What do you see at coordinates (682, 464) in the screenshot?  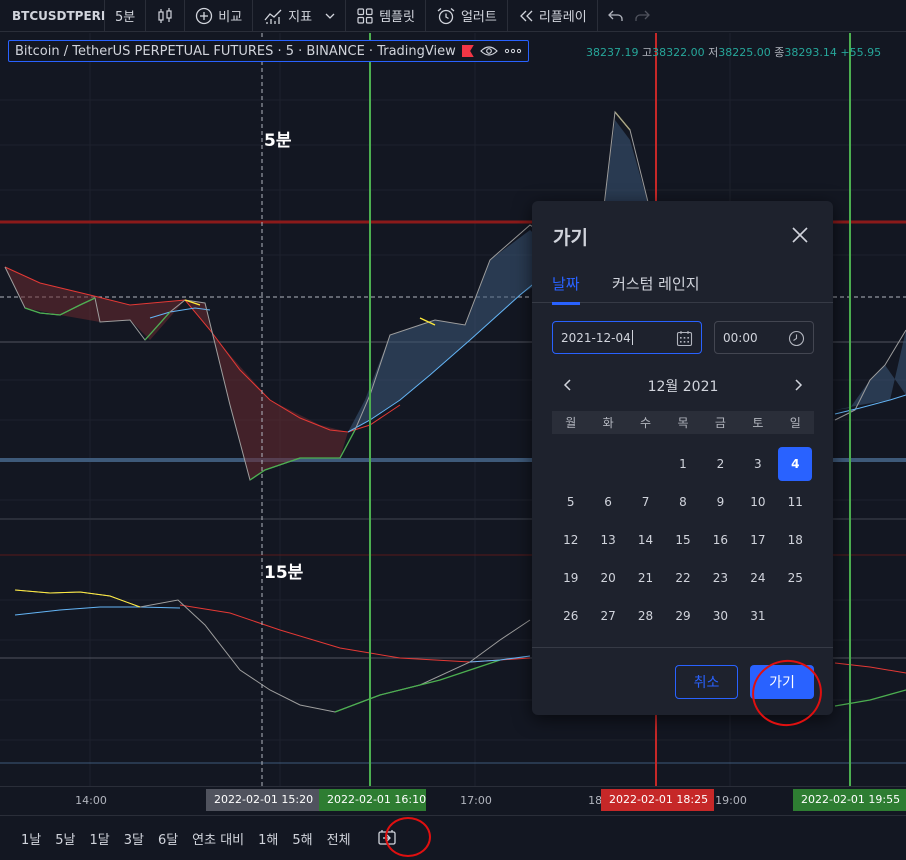 I see `calendar-day: 1` at bounding box center [682, 464].